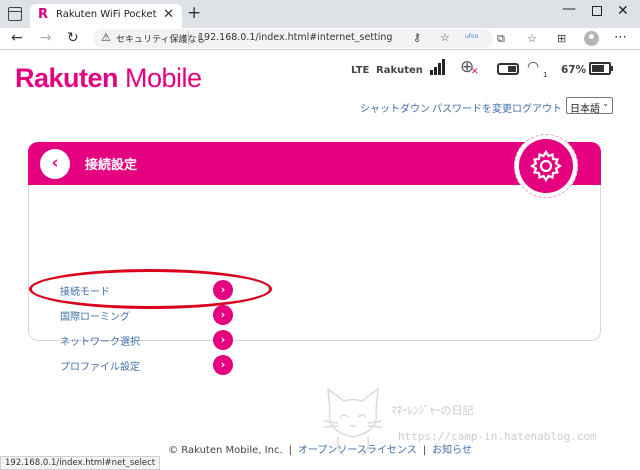  I want to click on menu-item-label: プロファイル設定, so click(100, 365).